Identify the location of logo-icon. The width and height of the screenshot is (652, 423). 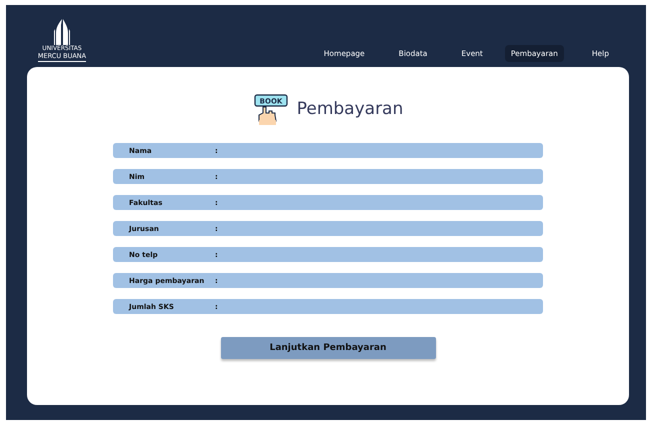
(62, 32).